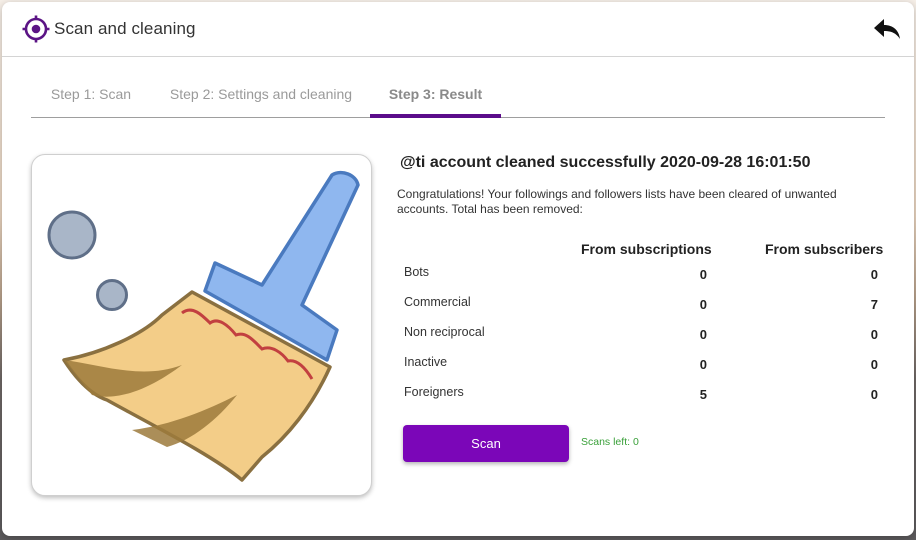  What do you see at coordinates (874, 394) in the screenshot?
I see `foreigners-subscribers-value: 0` at bounding box center [874, 394].